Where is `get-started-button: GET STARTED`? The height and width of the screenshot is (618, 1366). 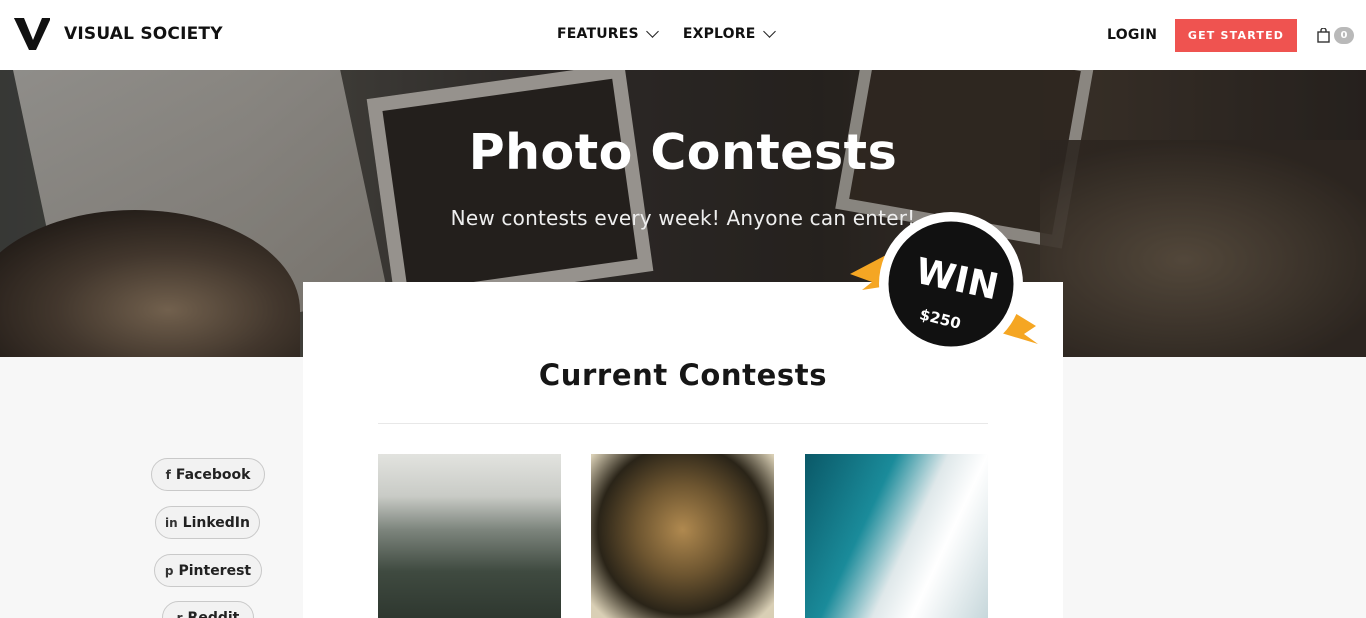
get-started-button: GET STARTED is located at coordinates (1236, 35).